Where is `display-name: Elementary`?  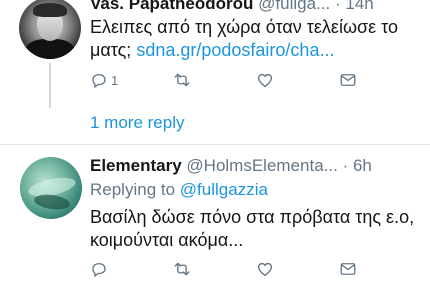
display-name: Elementary is located at coordinates (136, 165).